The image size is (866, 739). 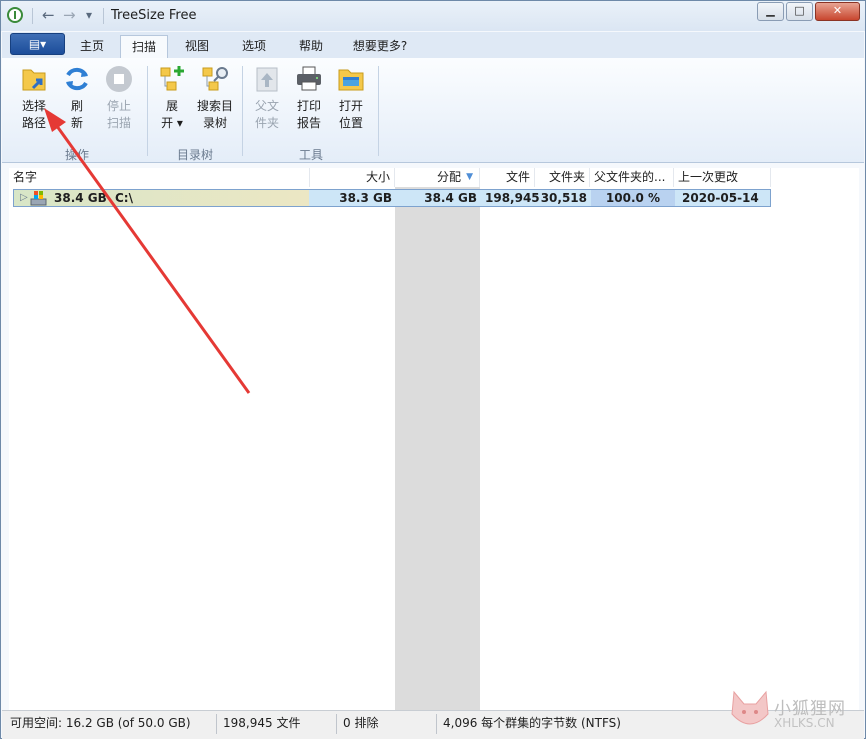 What do you see at coordinates (48, 15) in the screenshot?
I see `back-arrow-icon: ←` at bounding box center [48, 15].